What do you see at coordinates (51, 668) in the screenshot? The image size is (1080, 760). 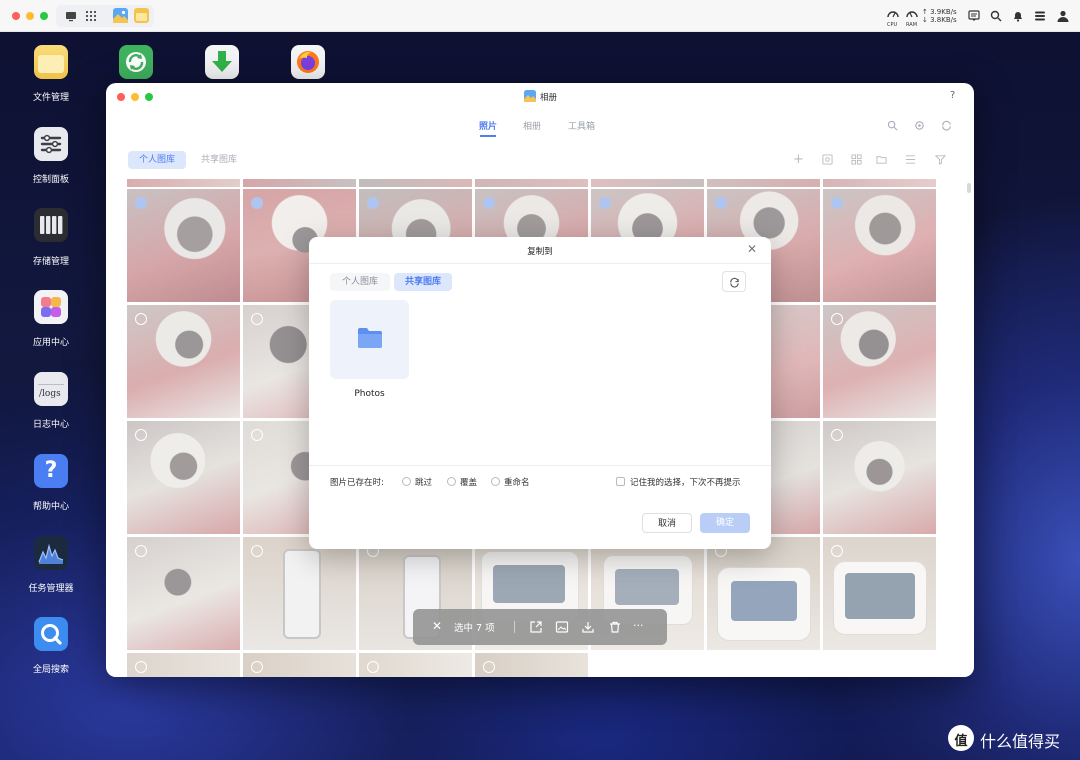 I see `desktop-label-global-search: 全局搜索` at bounding box center [51, 668].